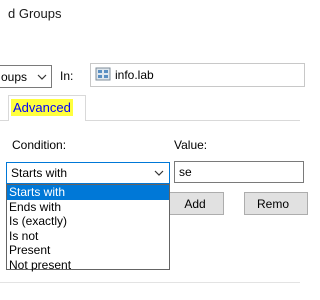 This screenshot has width=320, height=300. What do you see at coordinates (88, 207) in the screenshot?
I see `condition-option: Ends with` at bounding box center [88, 207].